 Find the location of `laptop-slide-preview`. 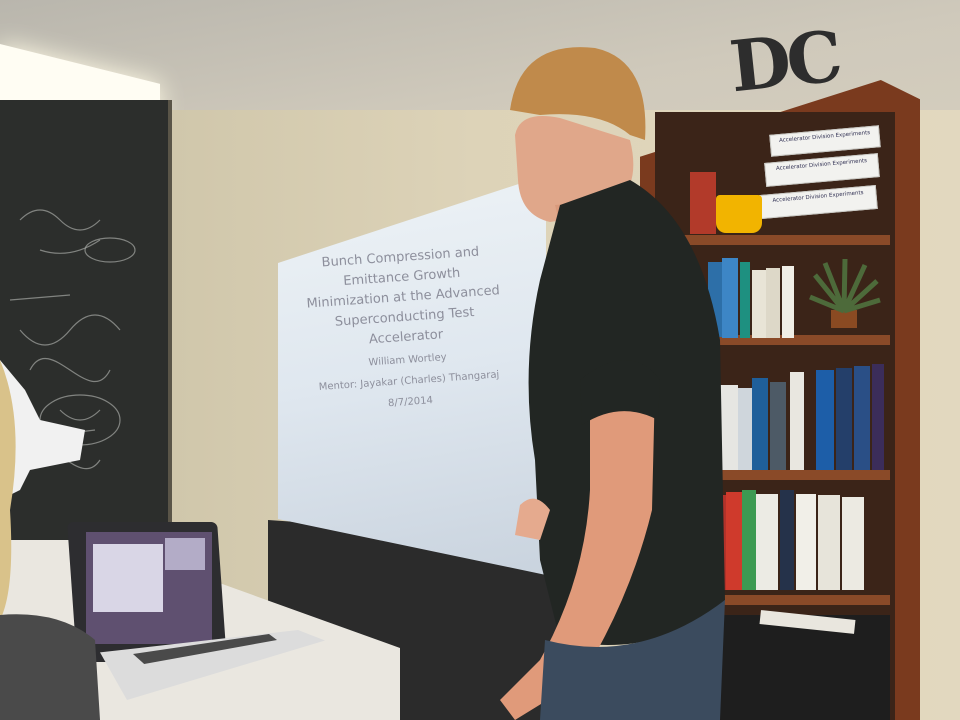

laptop-slide-preview is located at coordinates (128, 578).